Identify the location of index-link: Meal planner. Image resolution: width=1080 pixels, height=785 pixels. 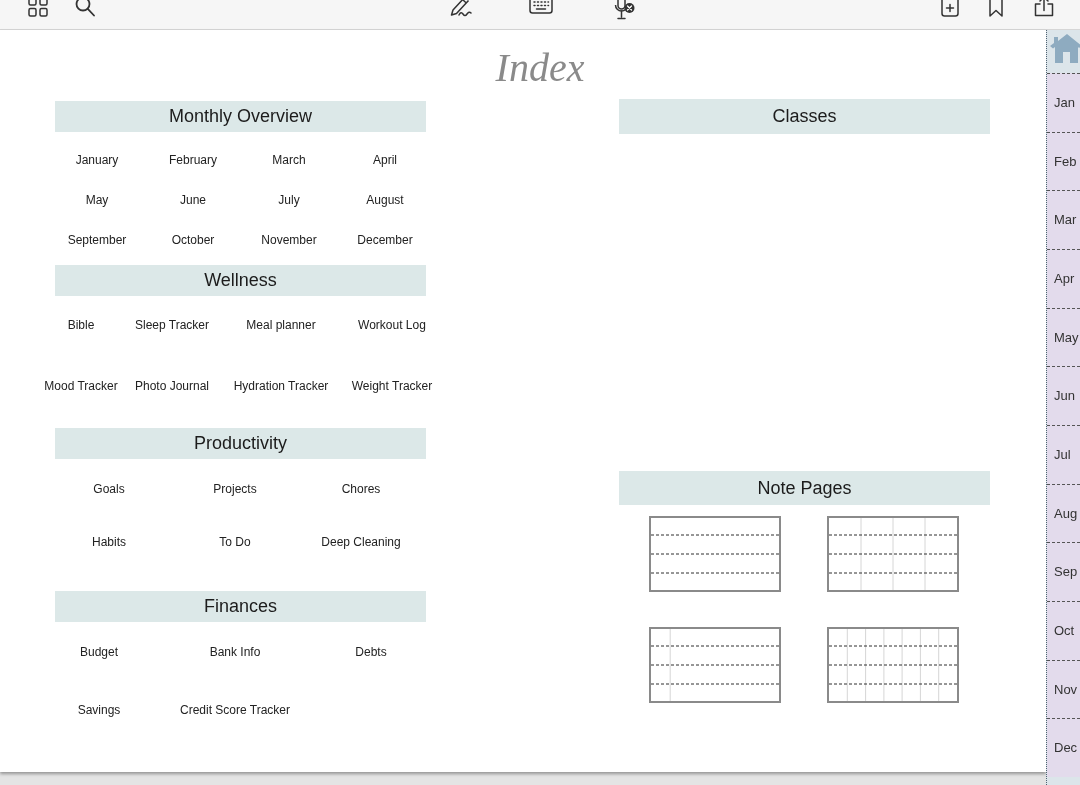
(281, 325).